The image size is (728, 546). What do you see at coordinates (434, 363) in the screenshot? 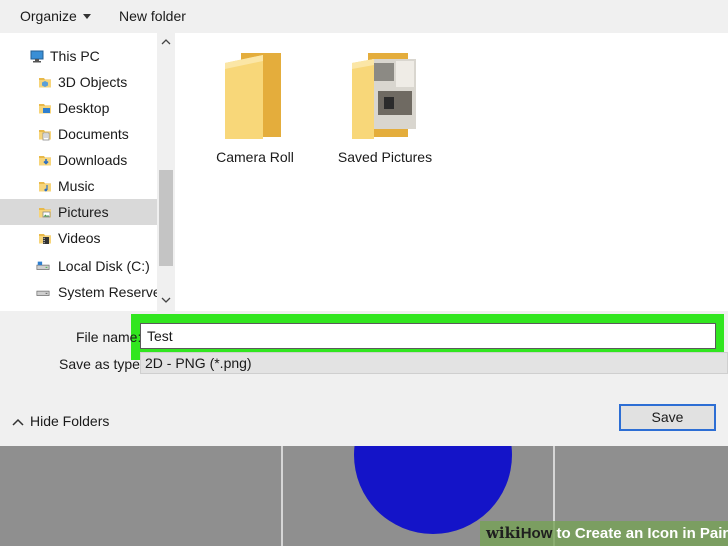
I see `save-as-type-select: 2D - PNG (*.png)` at bounding box center [434, 363].